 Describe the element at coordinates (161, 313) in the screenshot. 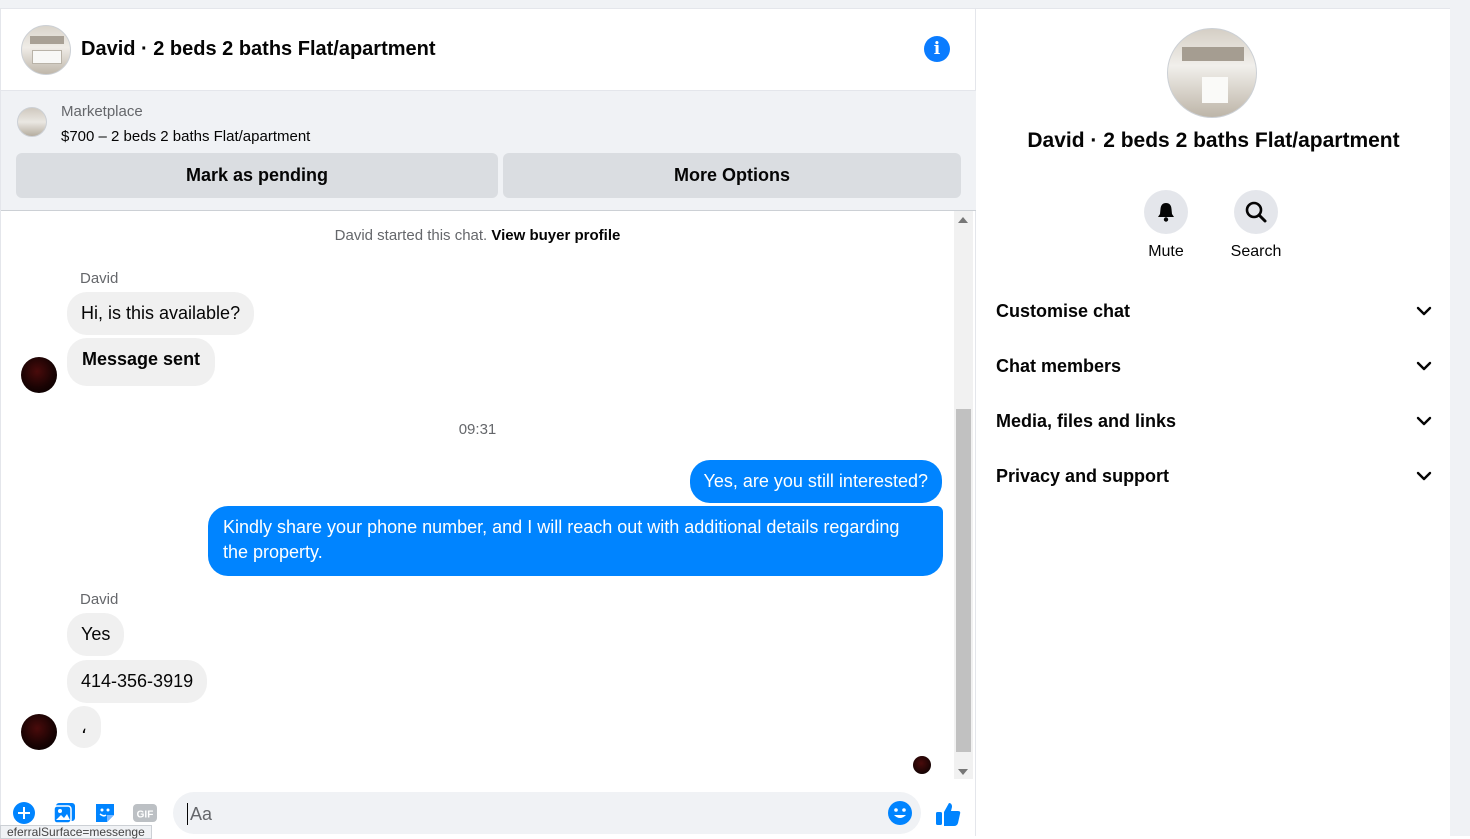

I see `message-bubble: Hi, is this available?` at that location.